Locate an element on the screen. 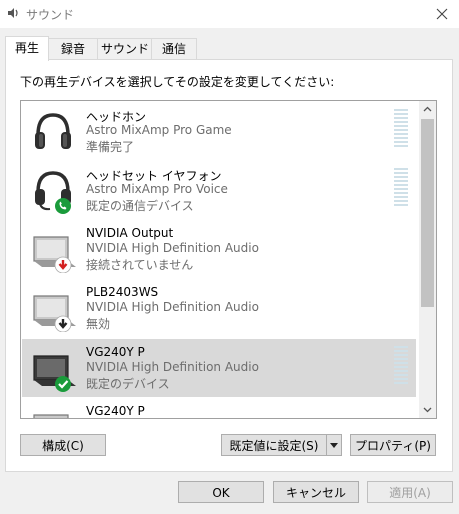 The width and height of the screenshot is (459, 514). tab-sounds: サウンド is located at coordinates (125, 48).